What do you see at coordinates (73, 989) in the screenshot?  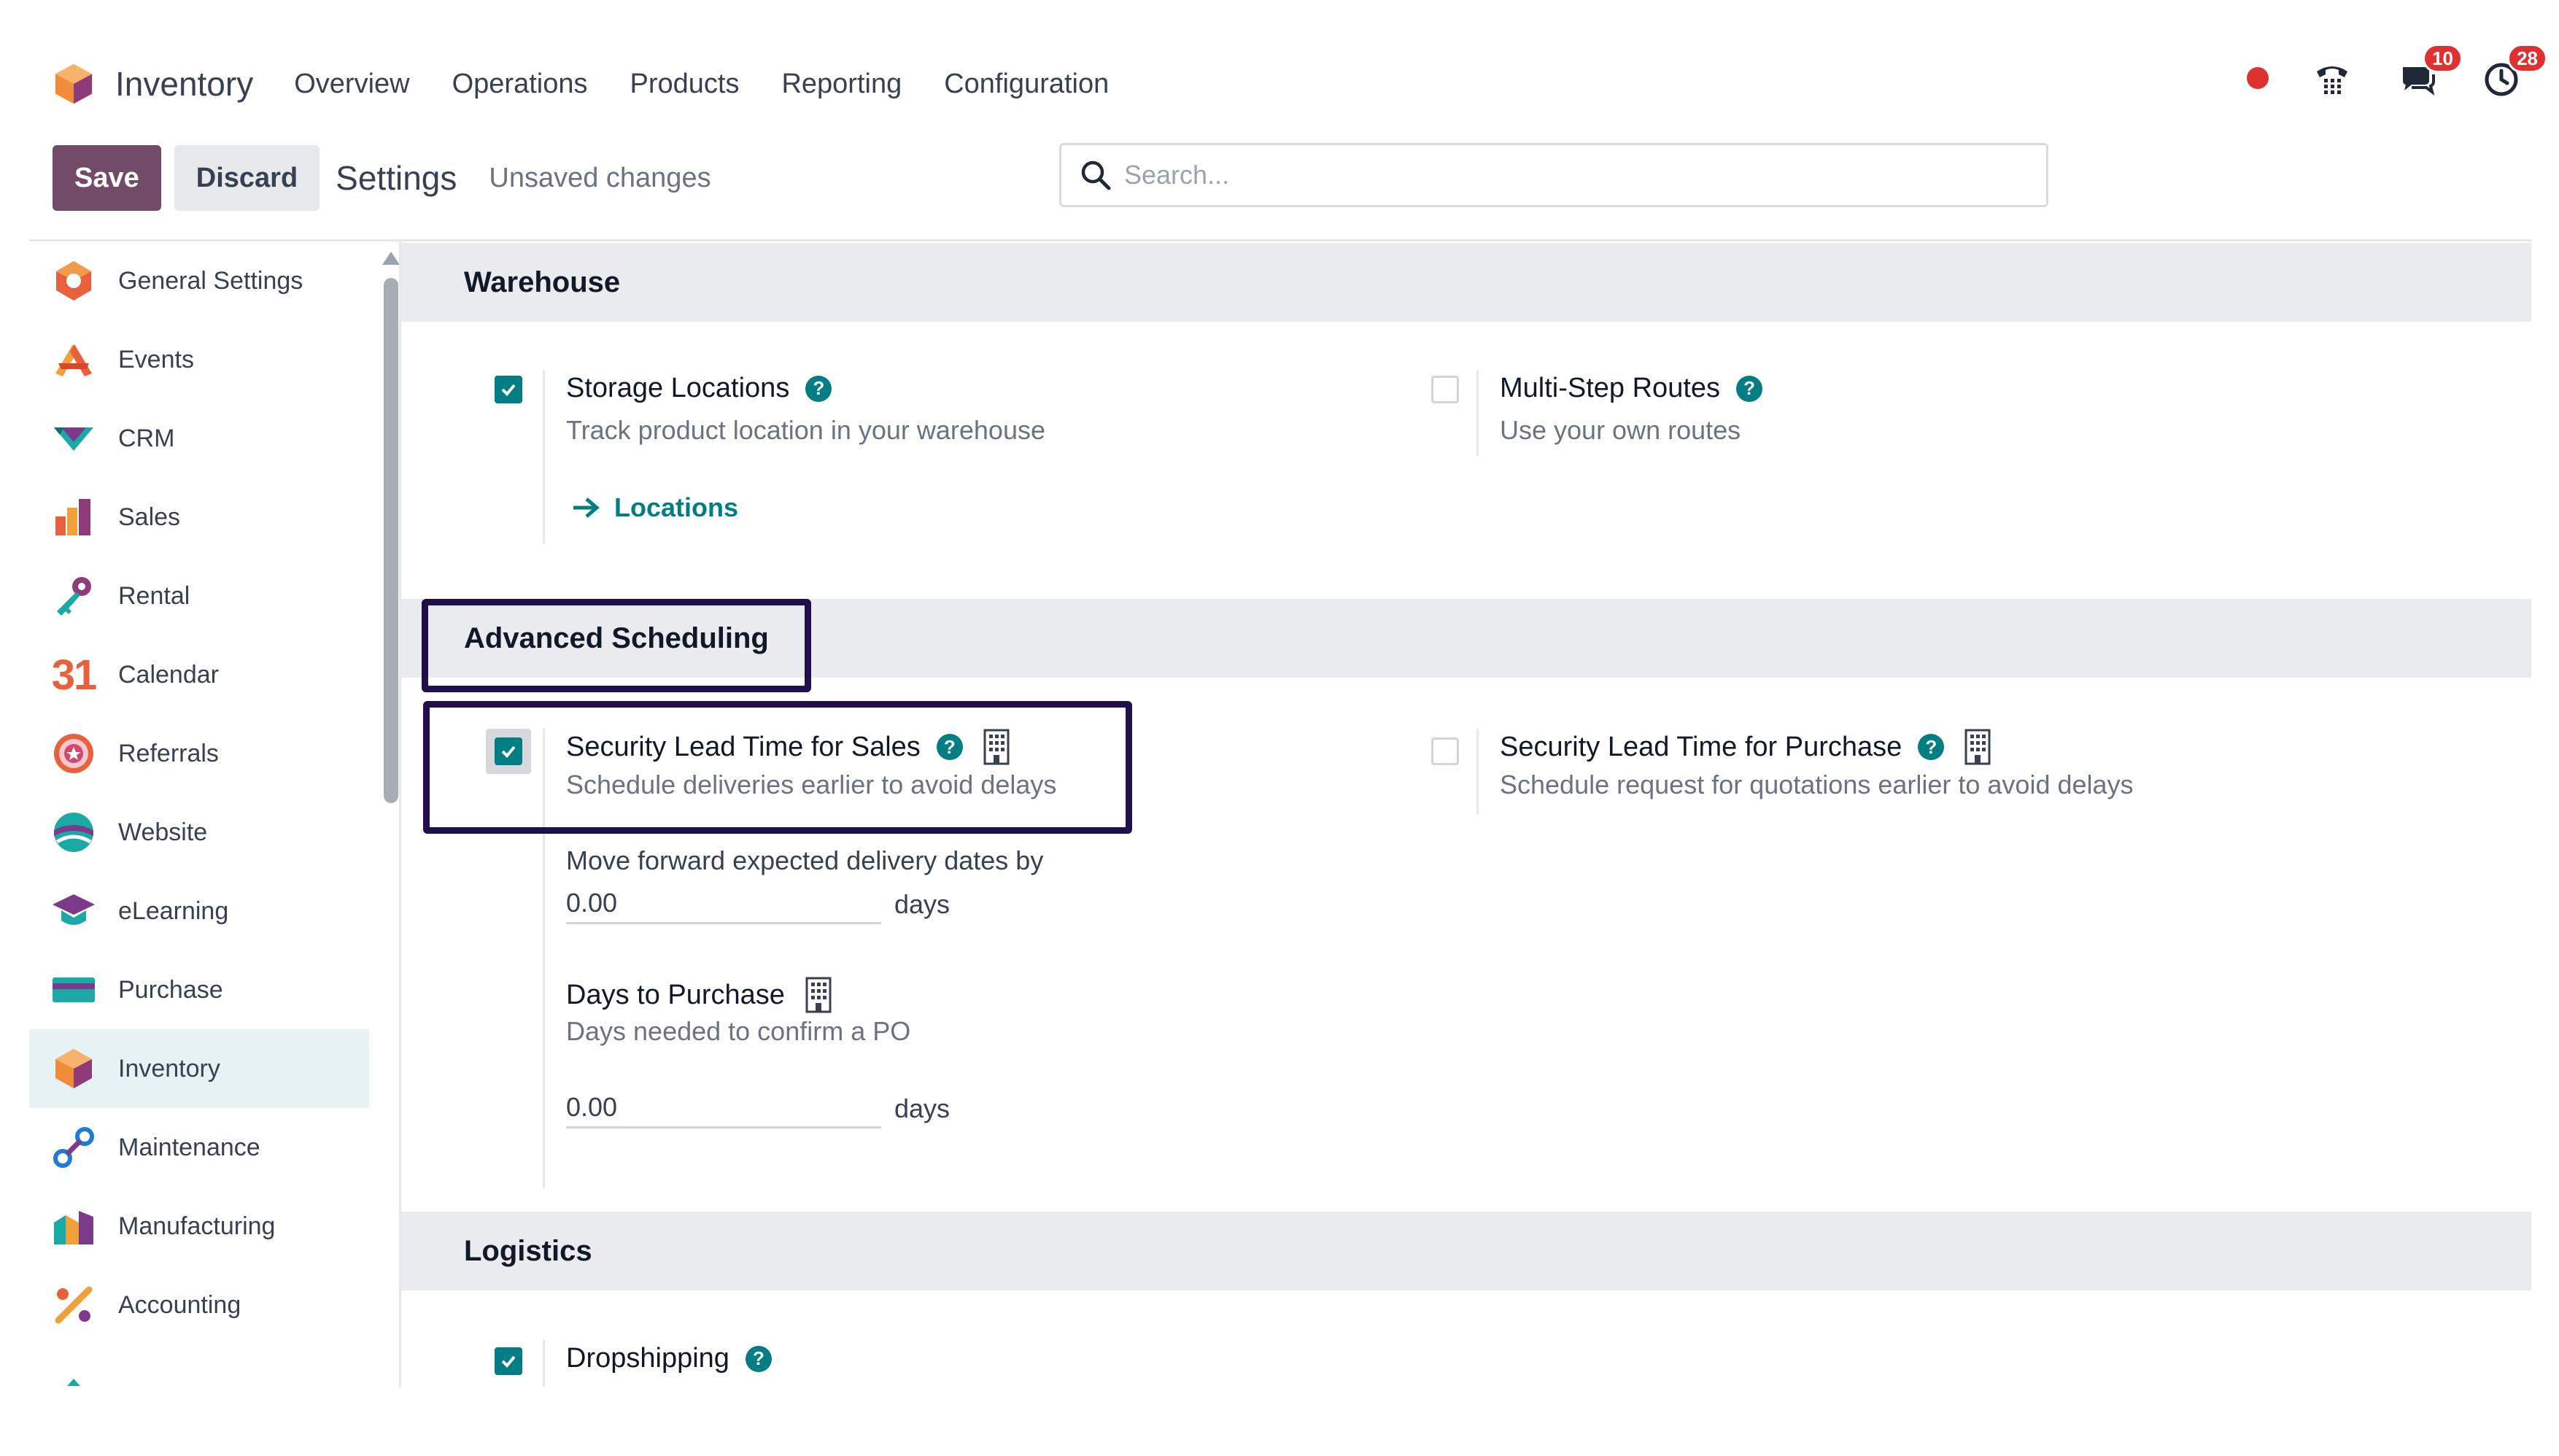 I see `purchase-icon` at bounding box center [73, 989].